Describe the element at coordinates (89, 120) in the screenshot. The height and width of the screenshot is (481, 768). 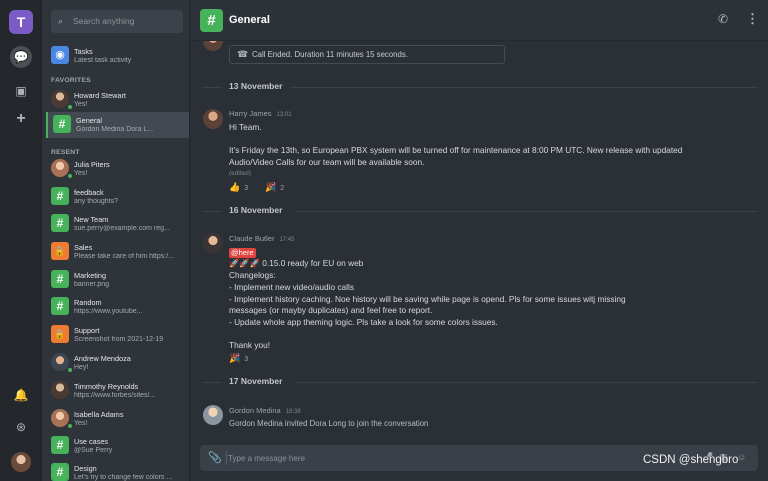
I see `item-name: General` at that location.